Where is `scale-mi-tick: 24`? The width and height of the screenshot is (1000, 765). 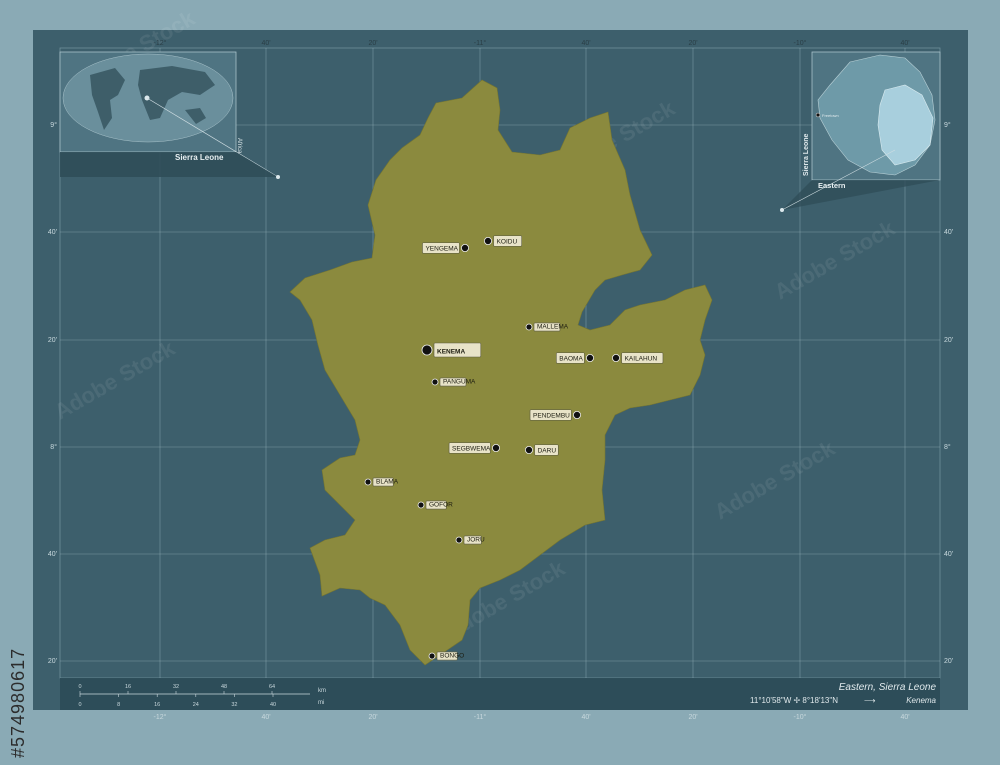
scale-mi-tick: 24 is located at coordinates (196, 705).